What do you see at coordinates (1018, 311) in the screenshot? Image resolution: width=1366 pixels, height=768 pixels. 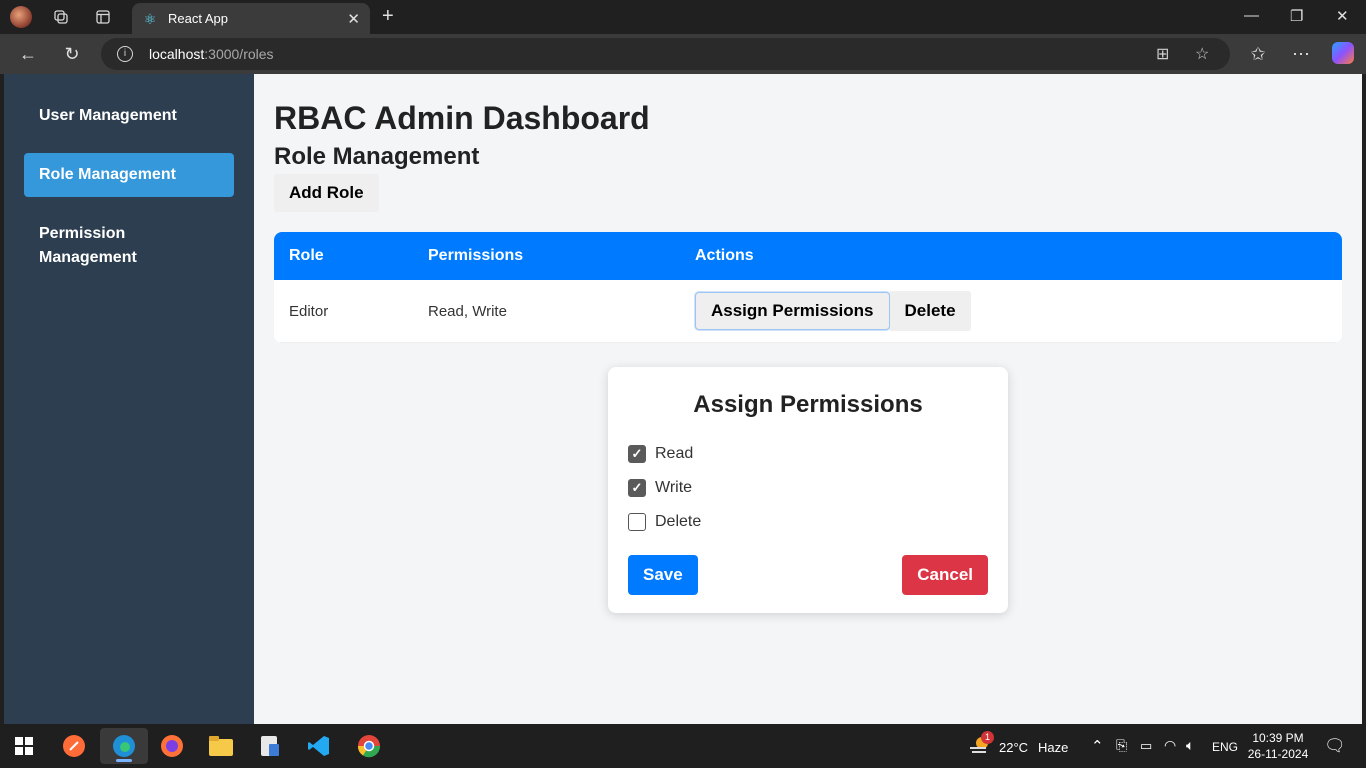 I see `cell-actions: Assign Permissions Delete` at bounding box center [1018, 311].